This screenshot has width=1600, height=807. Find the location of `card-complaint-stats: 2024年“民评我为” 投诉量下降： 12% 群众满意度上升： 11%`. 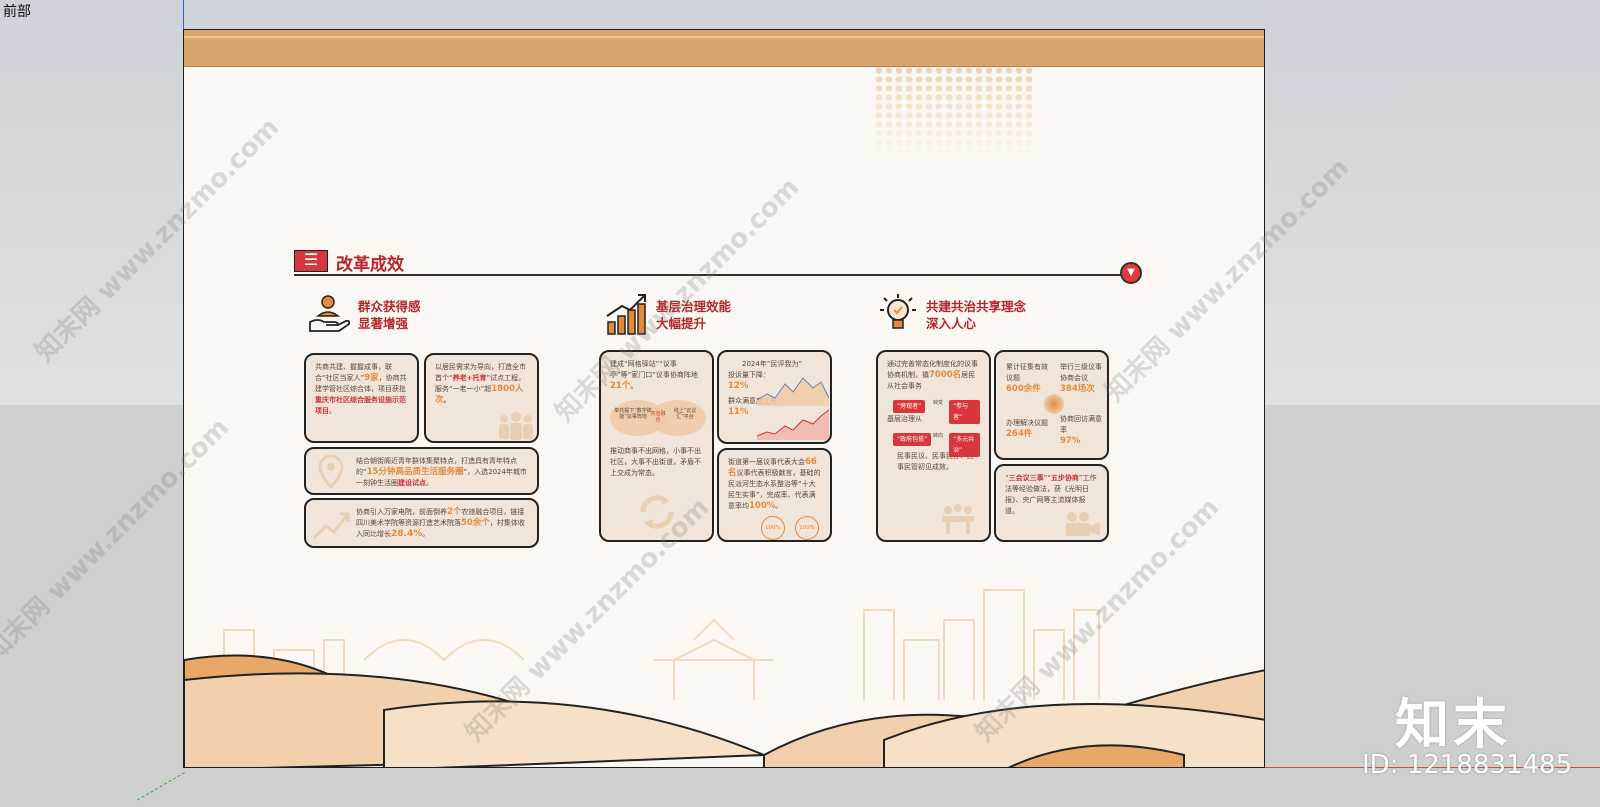

card-complaint-stats: 2024年“民评我为” 投诉量下降： 12% 群众满意度上升： 11% is located at coordinates (774, 397).